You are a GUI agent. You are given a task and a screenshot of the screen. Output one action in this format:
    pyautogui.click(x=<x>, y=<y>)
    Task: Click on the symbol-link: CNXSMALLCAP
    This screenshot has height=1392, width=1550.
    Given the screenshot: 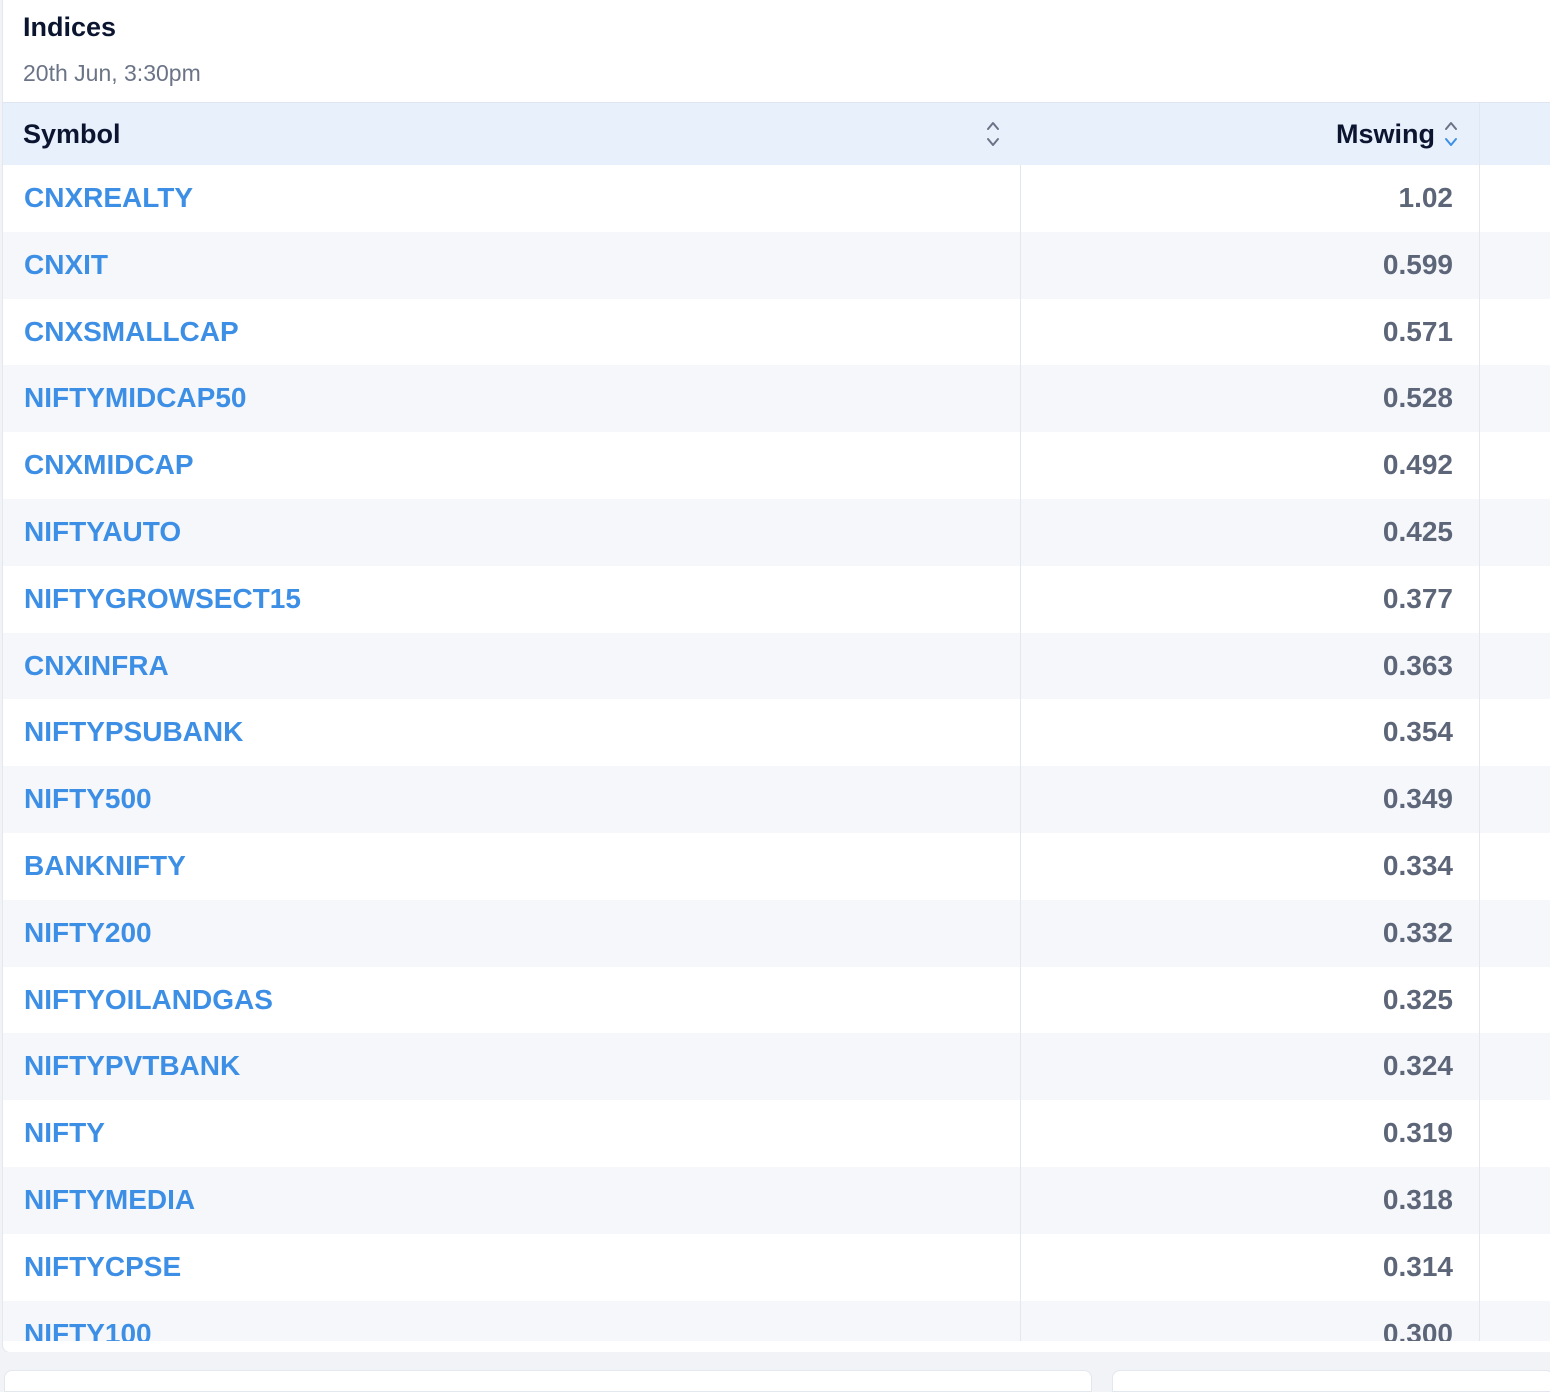 What is the action you would take?
    pyautogui.click(x=131, y=332)
    